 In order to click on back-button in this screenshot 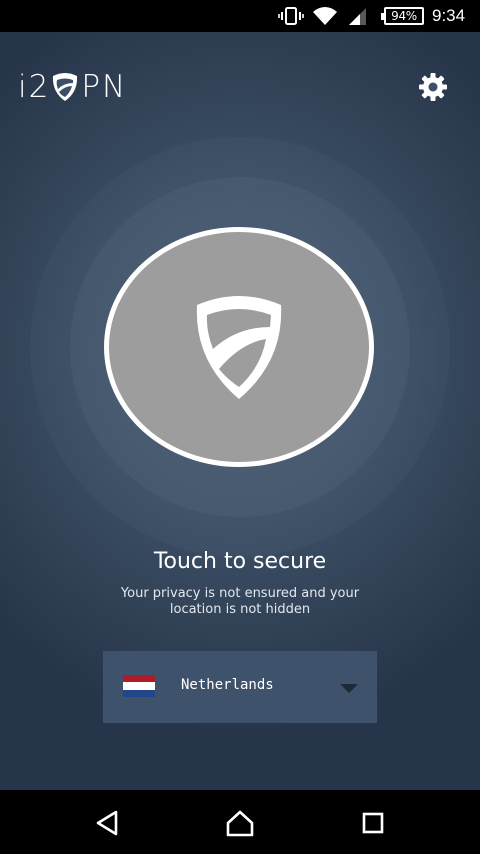, I will do `click(107, 823)`.